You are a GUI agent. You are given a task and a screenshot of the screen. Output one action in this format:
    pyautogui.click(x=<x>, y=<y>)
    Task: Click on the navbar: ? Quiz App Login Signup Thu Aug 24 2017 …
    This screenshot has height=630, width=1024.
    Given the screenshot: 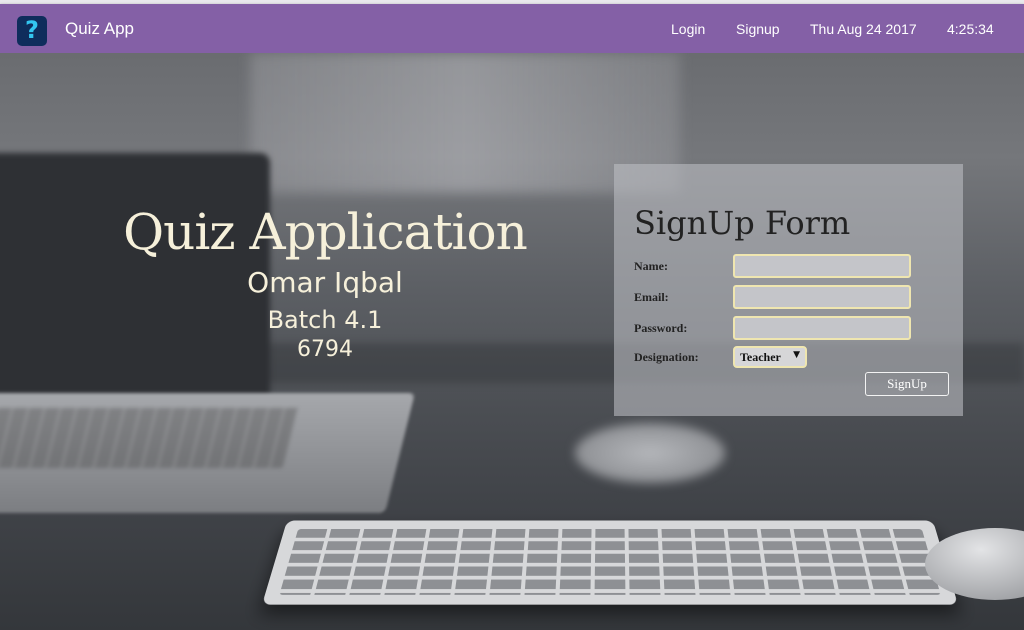 What is the action you would take?
    pyautogui.click(x=512, y=28)
    